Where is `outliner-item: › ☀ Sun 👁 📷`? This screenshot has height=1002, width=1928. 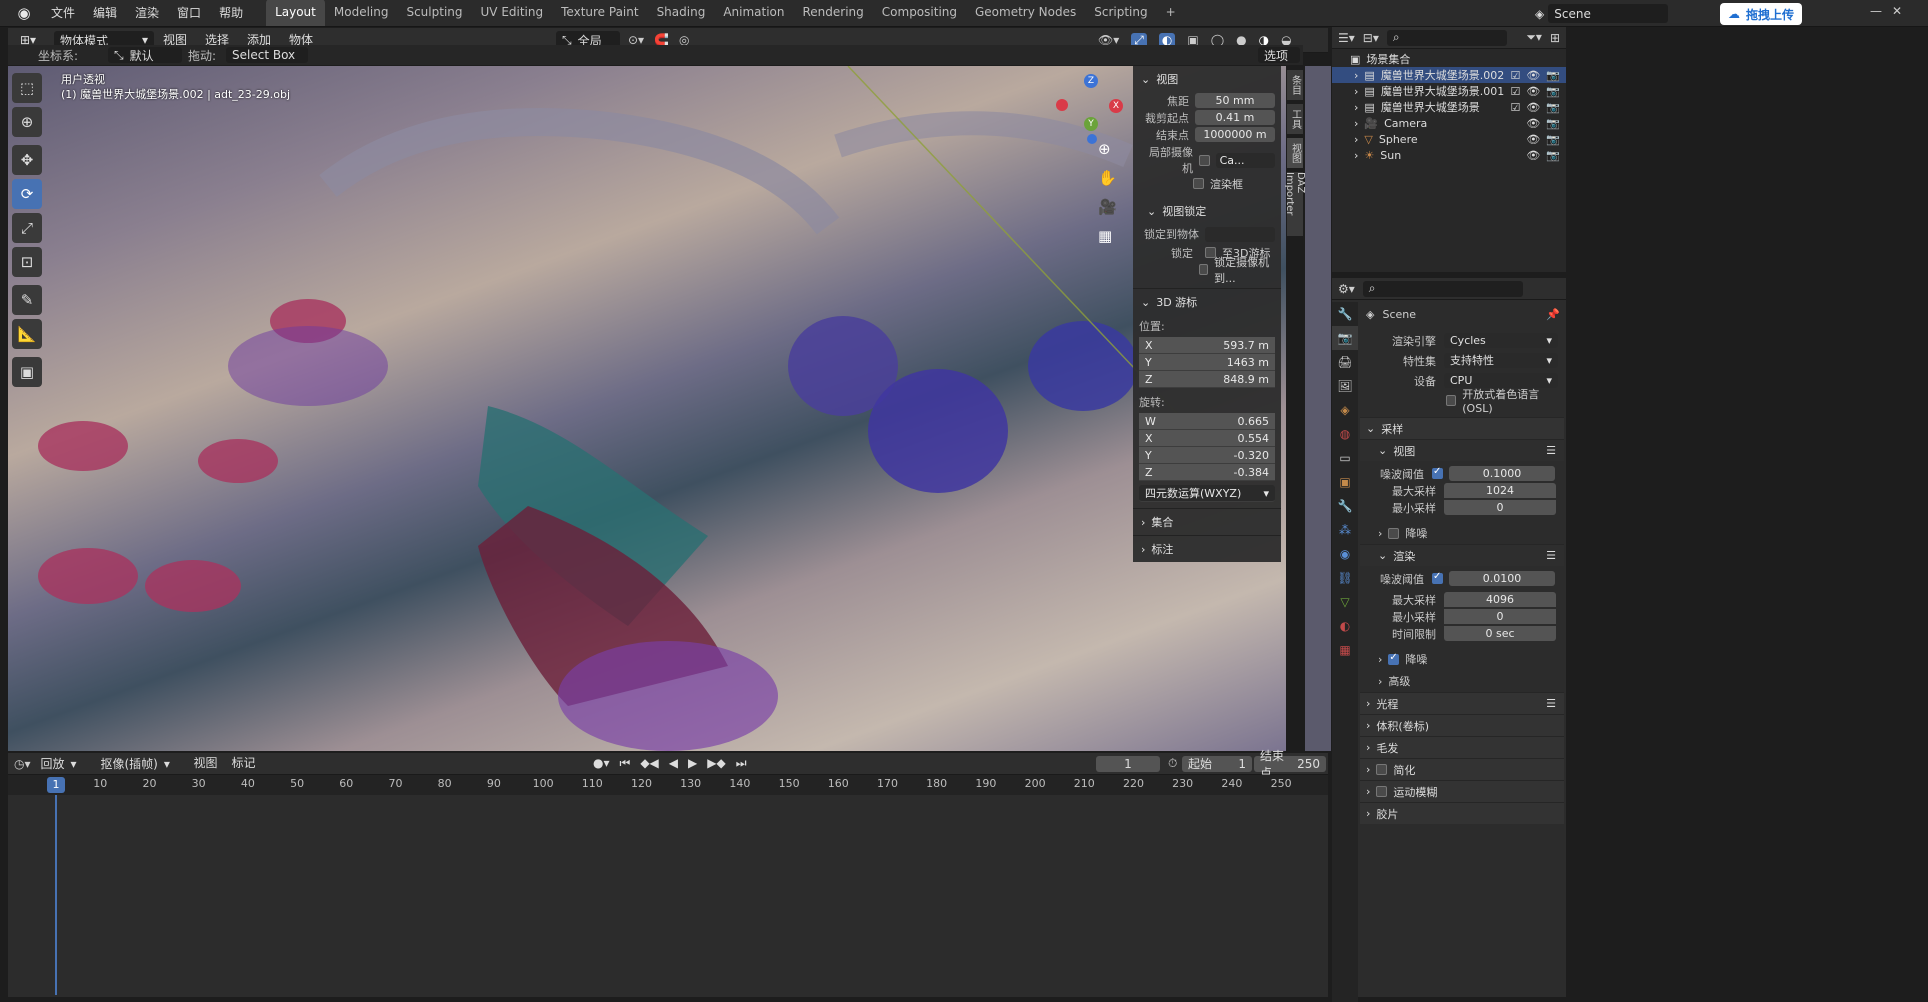
outliner-item: › ☀ Sun 👁 📷 is located at coordinates (1449, 155).